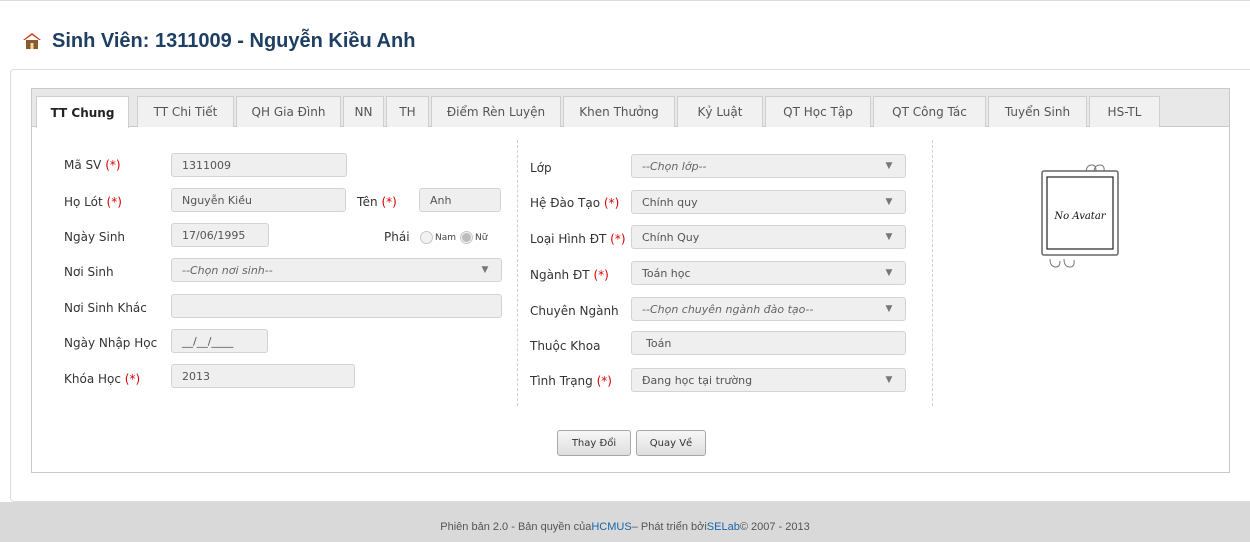 This screenshot has height=542, width=1250. Describe the element at coordinates (768, 343) in the screenshot. I see `thuoc-khoa-field: Toán` at that location.